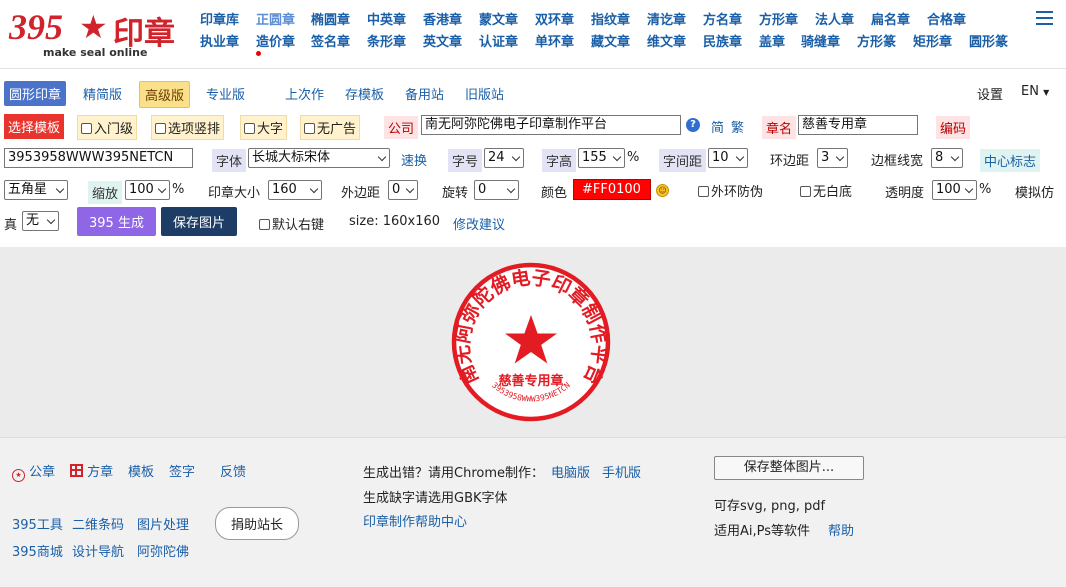  I want to click on font-label: 字体, so click(229, 160).